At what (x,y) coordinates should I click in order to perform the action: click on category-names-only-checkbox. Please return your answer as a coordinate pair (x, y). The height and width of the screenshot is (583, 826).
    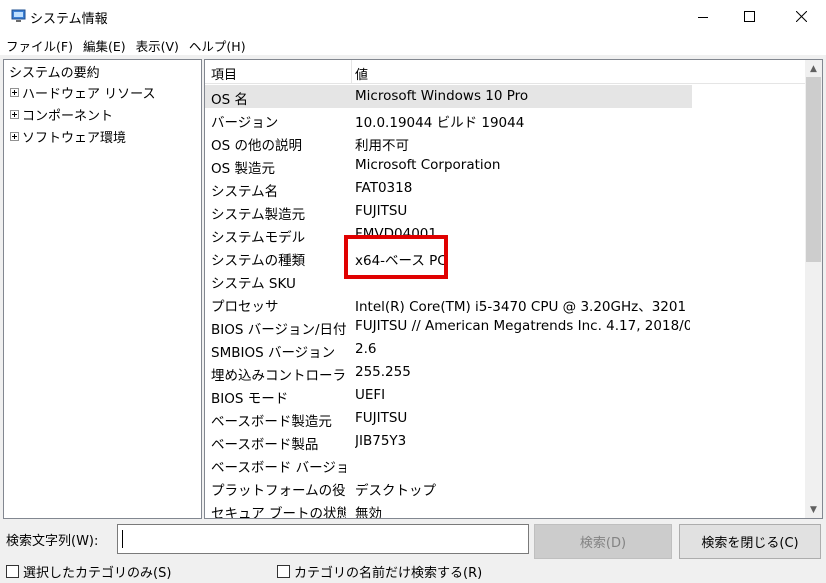
    Looking at the image, I should click on (283, 571).